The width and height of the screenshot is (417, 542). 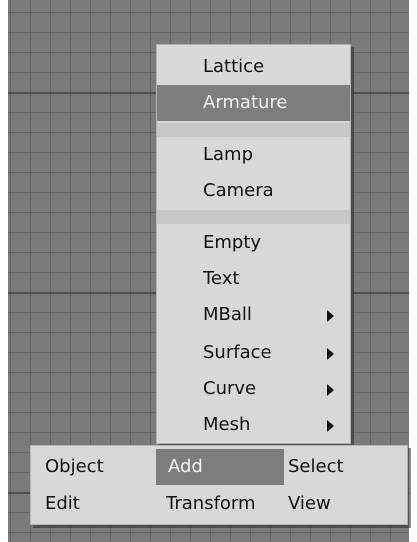 I want to click on menu-select: Select, so click(x=338, y=467).